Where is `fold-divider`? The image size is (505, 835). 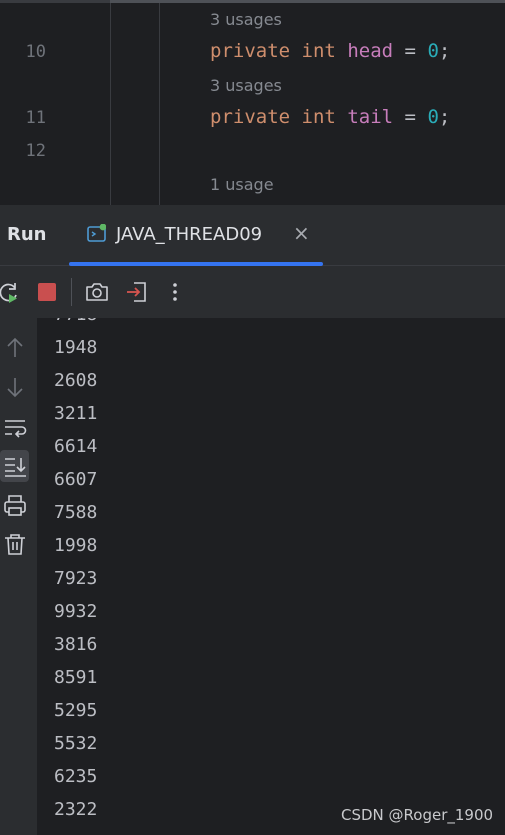
fold-divider is located at coordinates (159, 104).